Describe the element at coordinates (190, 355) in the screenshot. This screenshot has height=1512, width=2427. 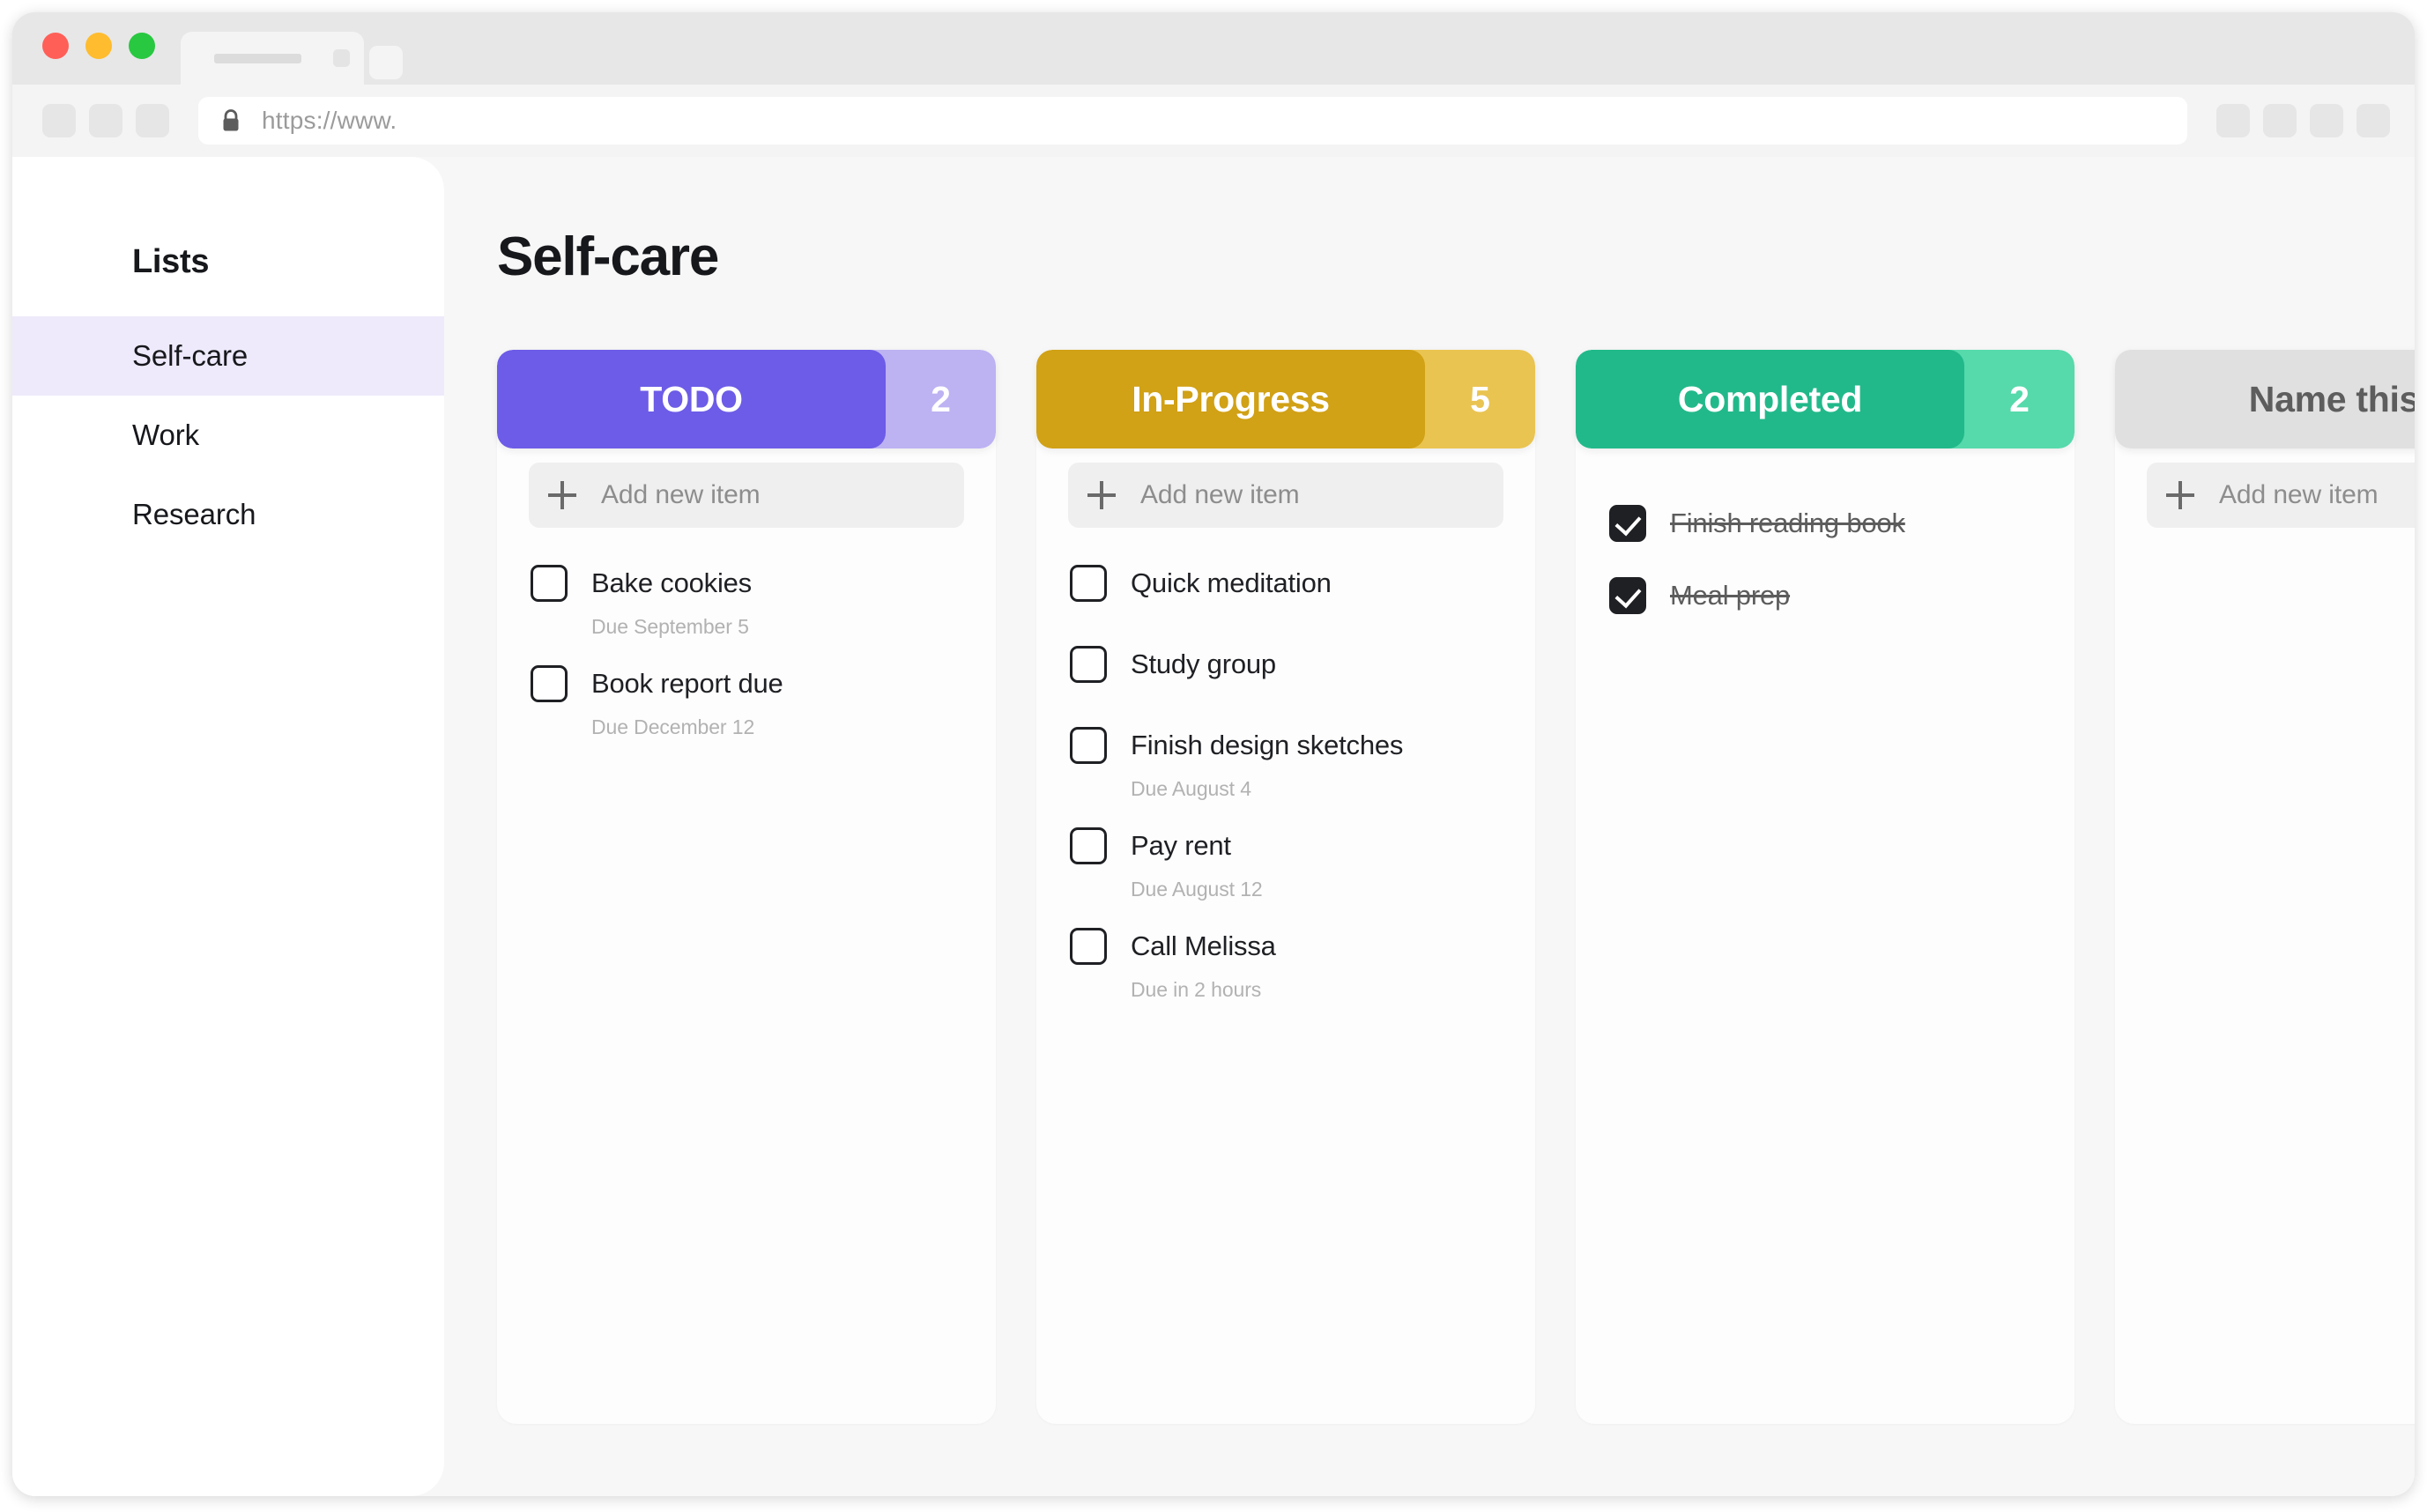
I see `sidebar-item-label: Self-care` at that location.